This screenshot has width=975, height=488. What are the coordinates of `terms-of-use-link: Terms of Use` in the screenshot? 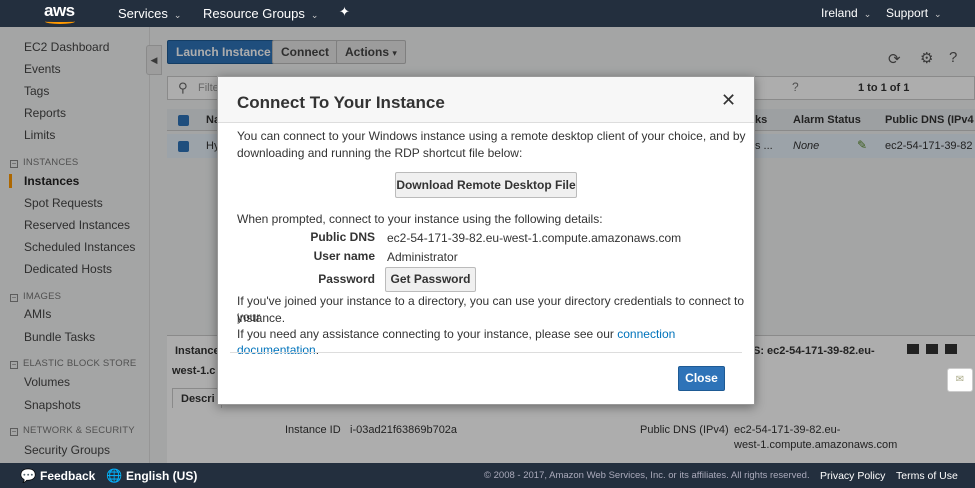 It's located at (927, 476).